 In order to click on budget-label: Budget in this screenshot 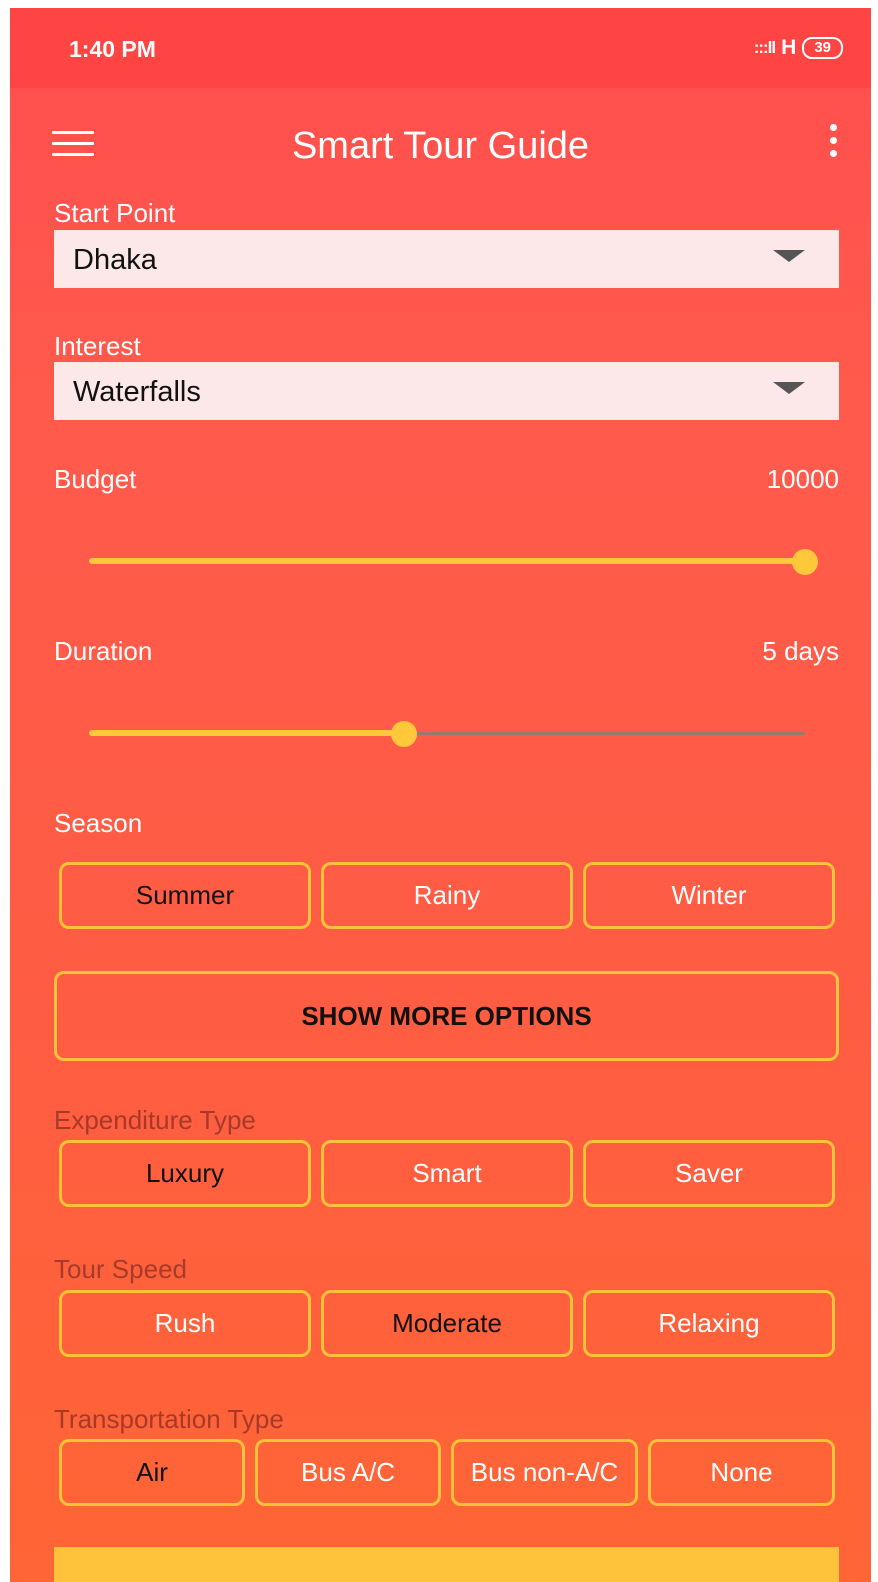, I will do `click(95, 479)`.